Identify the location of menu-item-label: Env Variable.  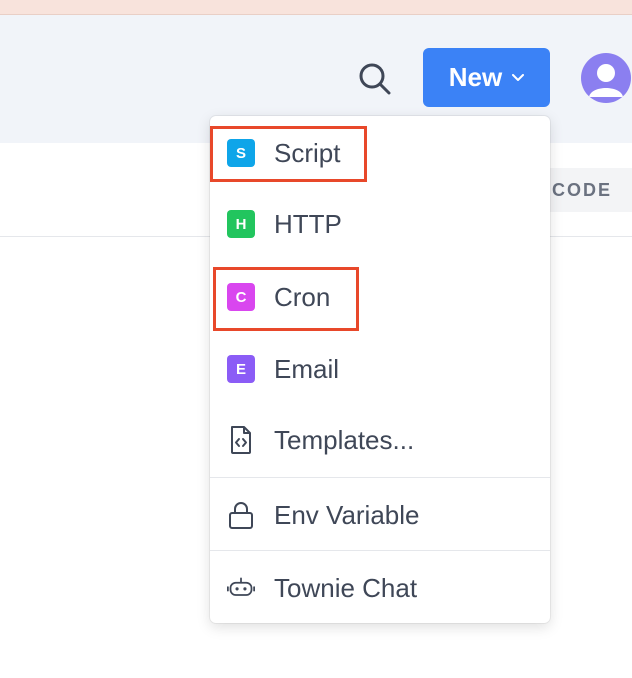
(347, 514).